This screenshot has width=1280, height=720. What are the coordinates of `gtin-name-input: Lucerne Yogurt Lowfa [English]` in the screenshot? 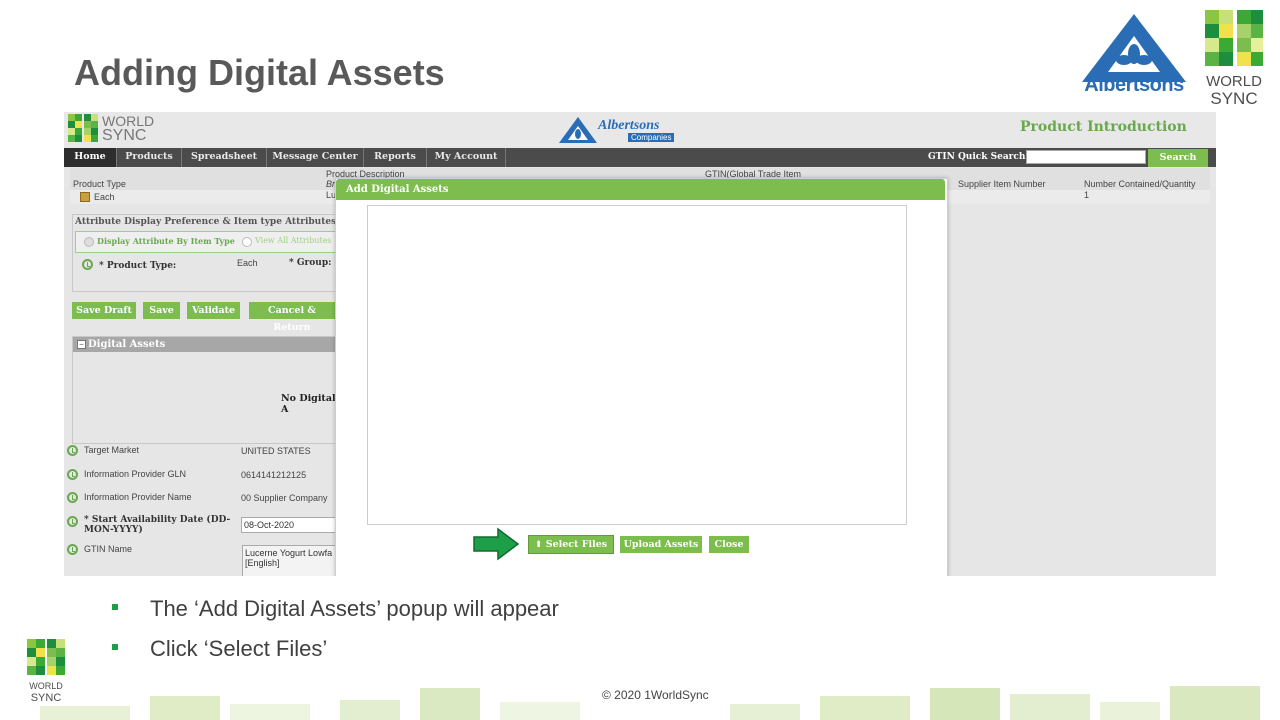 It's located at (291, 560).